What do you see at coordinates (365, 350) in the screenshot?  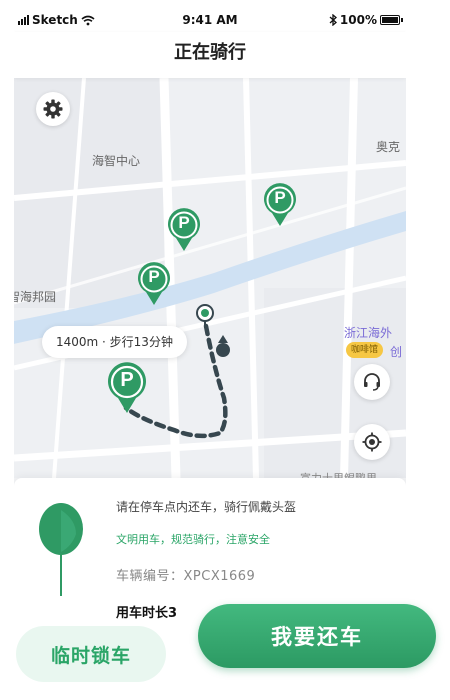 I see `poi-badge: 咖啡馆` at bounding box center [365, 350].